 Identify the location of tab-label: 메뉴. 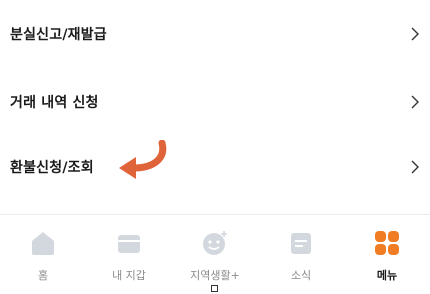
(387, 275).